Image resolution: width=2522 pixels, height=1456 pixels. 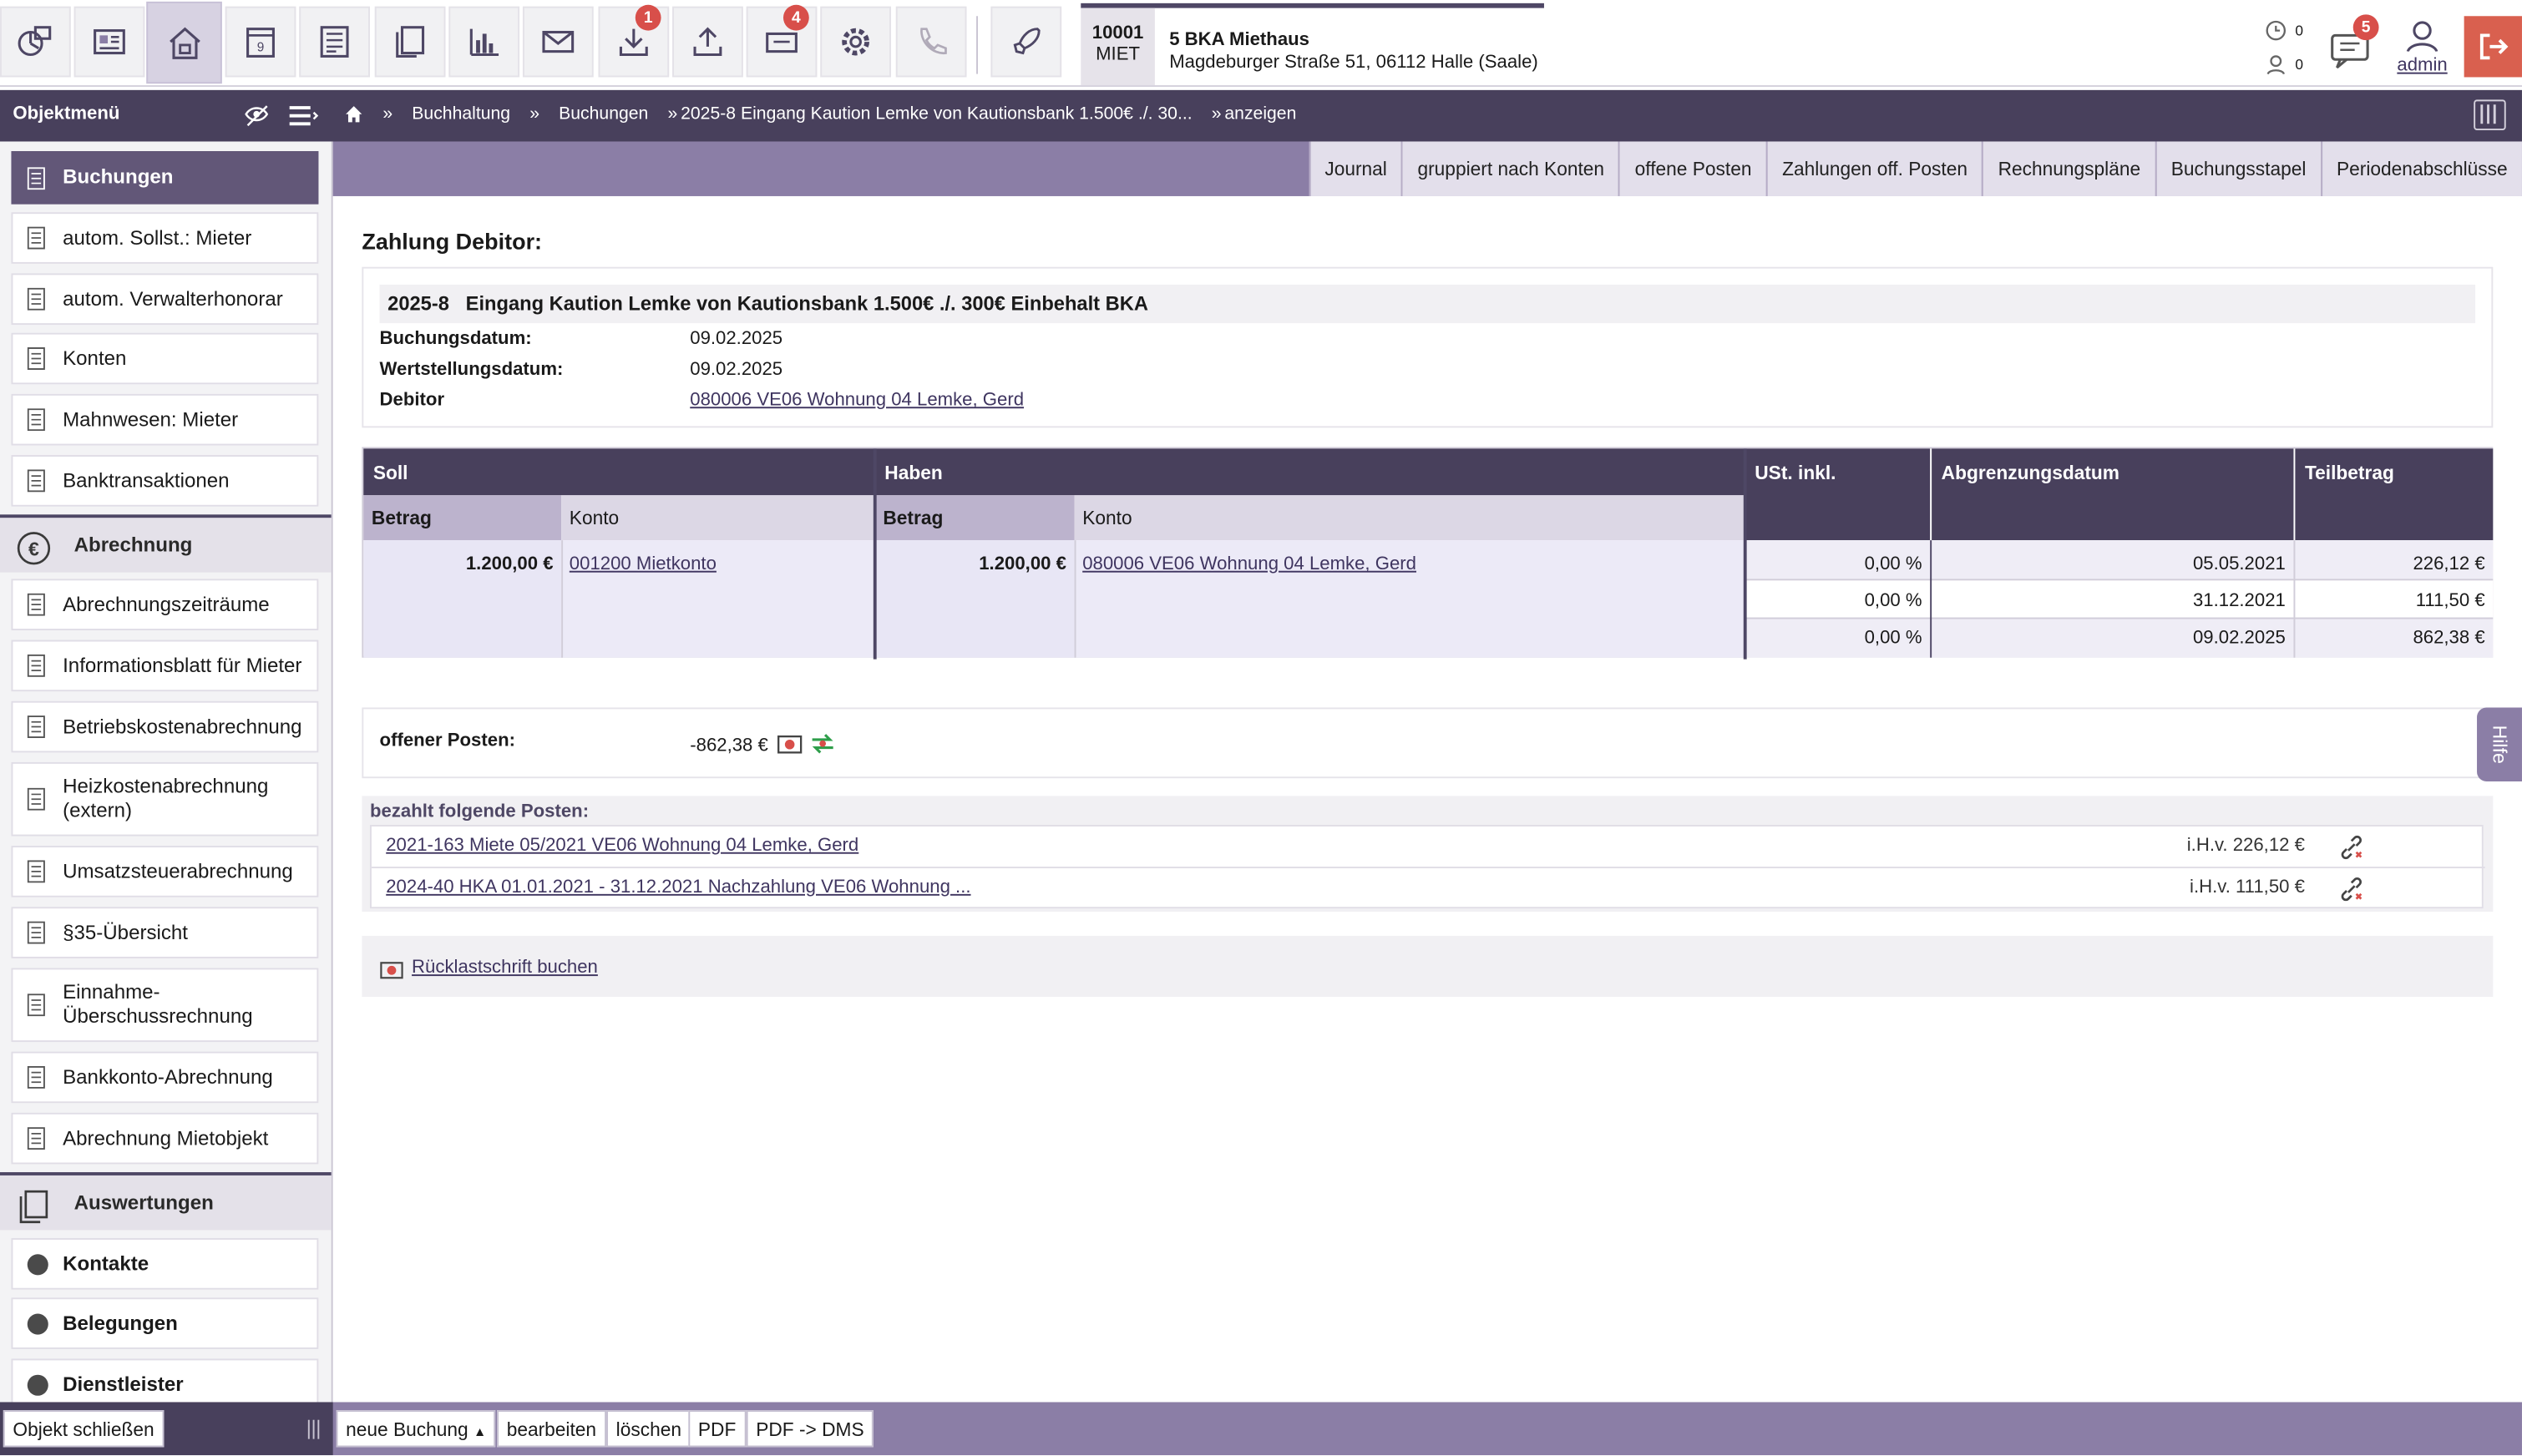 I want to click on sidebar-item-label: Umsatzsteuerabrechnung, so click(x=178, y=870).